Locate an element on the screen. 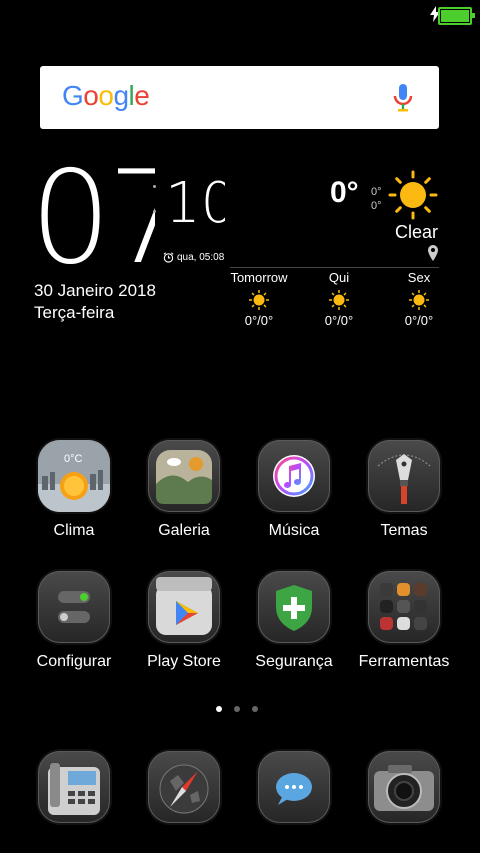 Image resolution: width=480 pixels, height=853 pixels. app-clima: 0°C Clima is located at coordinates (74, 490).